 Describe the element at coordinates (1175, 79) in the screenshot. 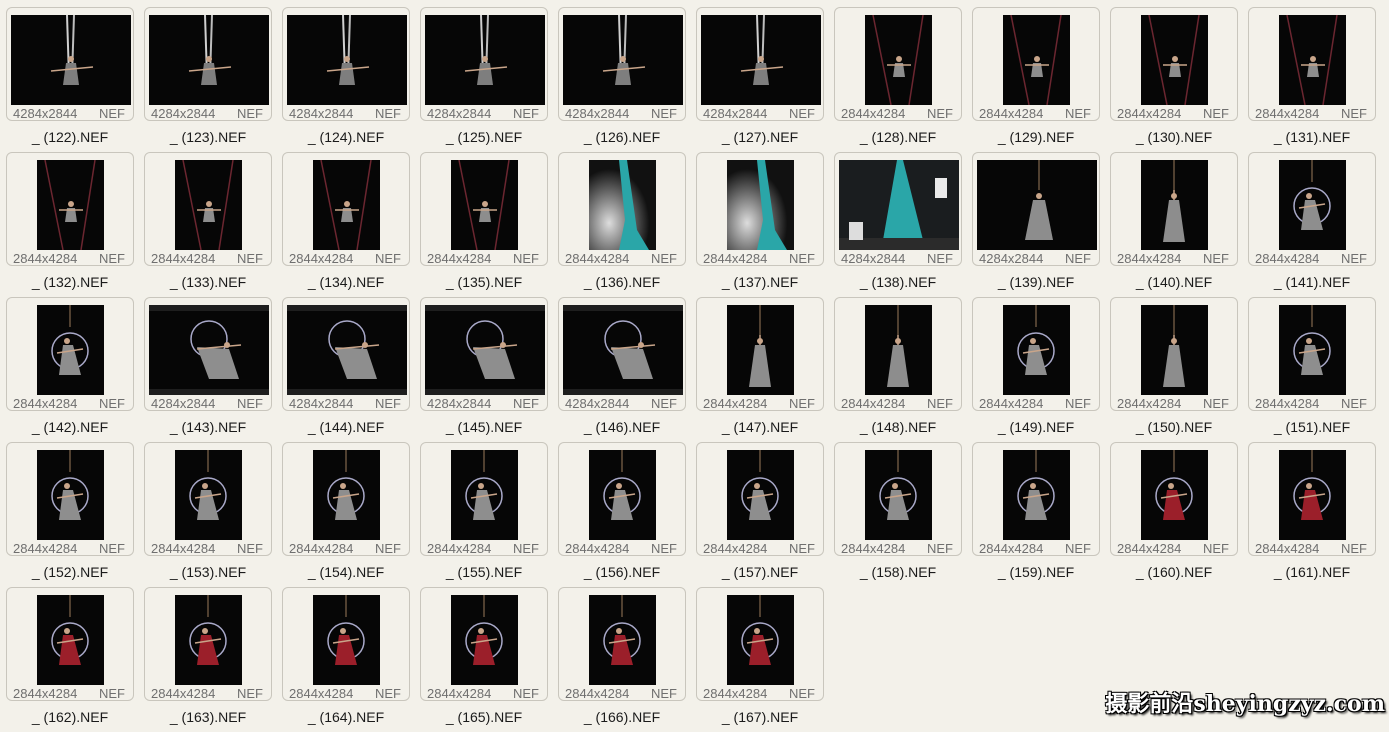

I see `file-item: 2844x4284 NEF _ (130).NEF` at that location.